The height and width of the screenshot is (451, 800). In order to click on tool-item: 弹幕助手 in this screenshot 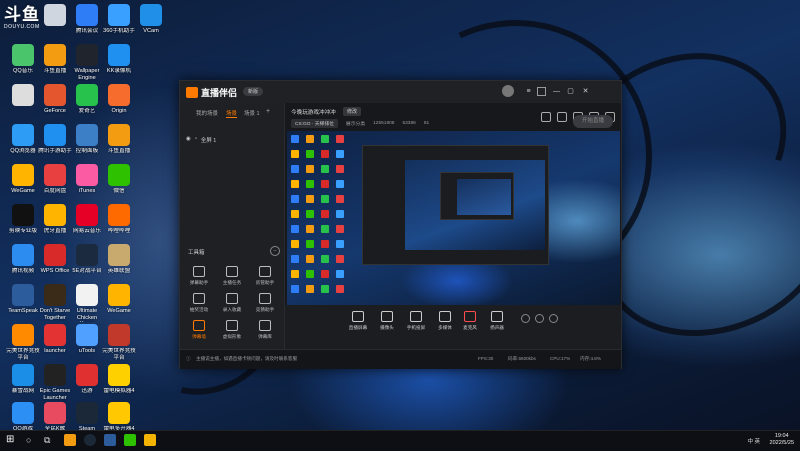, I will do `click(199, 278)`.